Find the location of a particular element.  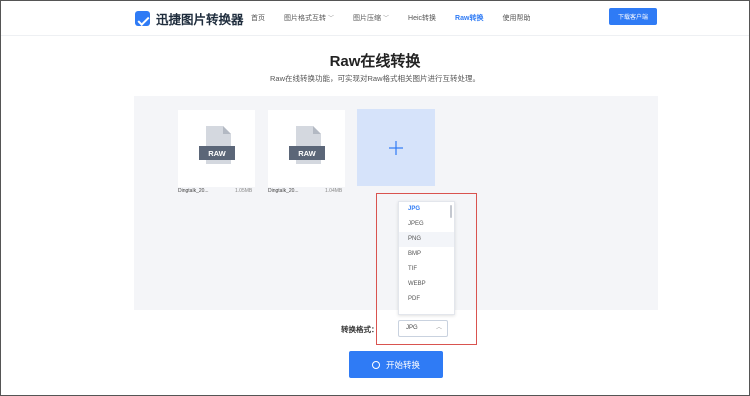

page-title: Raw在线转换 is located at coordinates (375, 61).